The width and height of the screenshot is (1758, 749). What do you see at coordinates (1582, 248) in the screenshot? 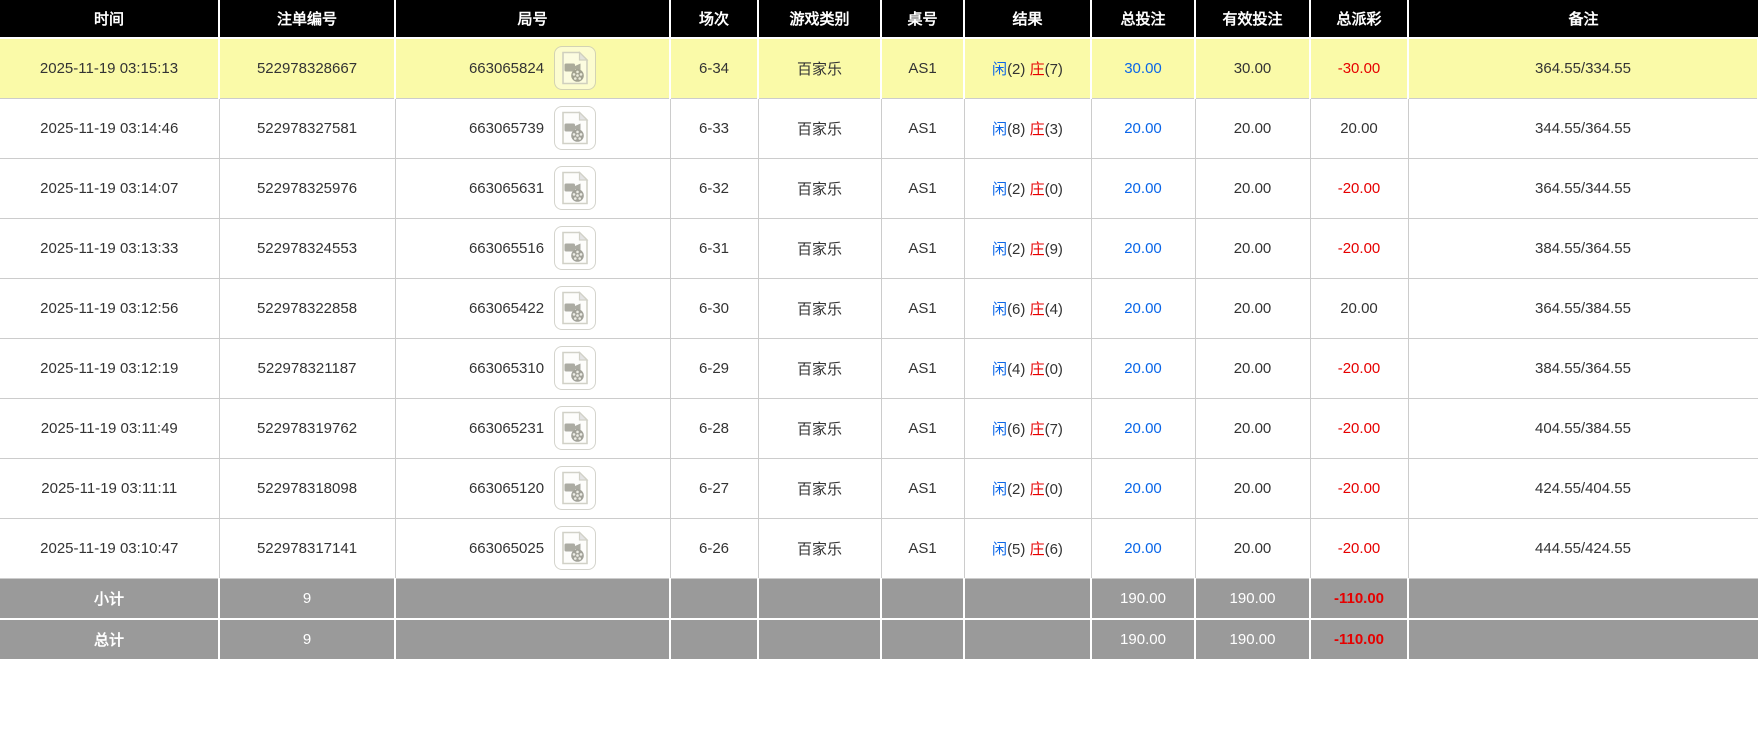
I see `cell-remark: 384.55/364.55` at bounding box center [1582, 248].